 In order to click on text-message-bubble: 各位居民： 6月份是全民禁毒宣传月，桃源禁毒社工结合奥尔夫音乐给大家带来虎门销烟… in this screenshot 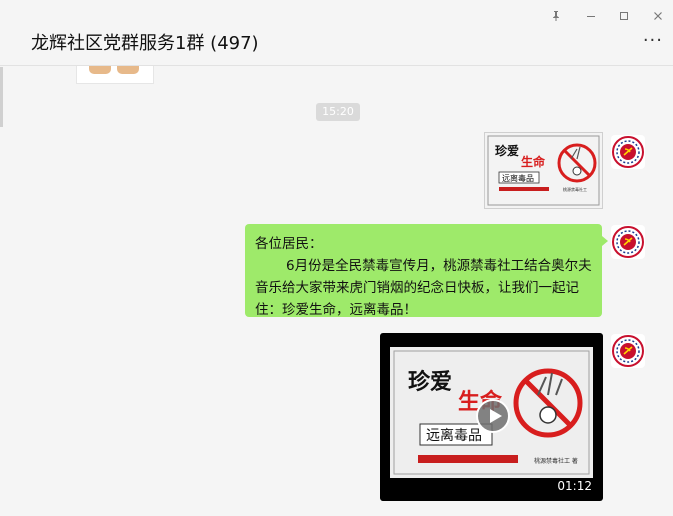, I will do `click(426, 271)`.